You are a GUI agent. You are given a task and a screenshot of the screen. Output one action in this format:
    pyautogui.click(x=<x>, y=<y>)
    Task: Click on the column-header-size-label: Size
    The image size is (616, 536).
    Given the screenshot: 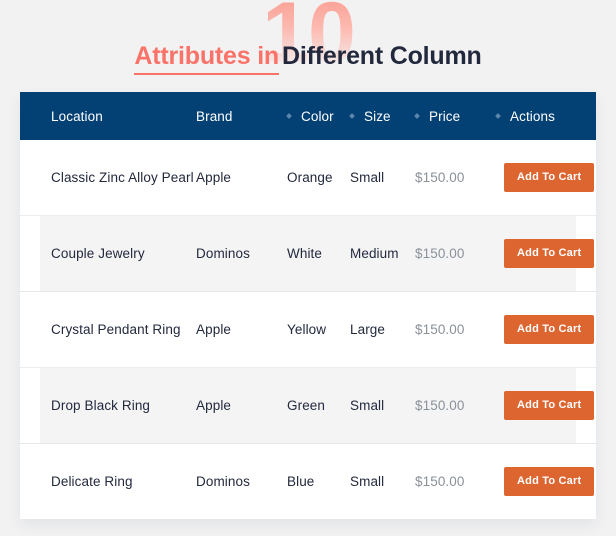 What is the action you would take?
    pyautogui.click(x=377, y=116)
    